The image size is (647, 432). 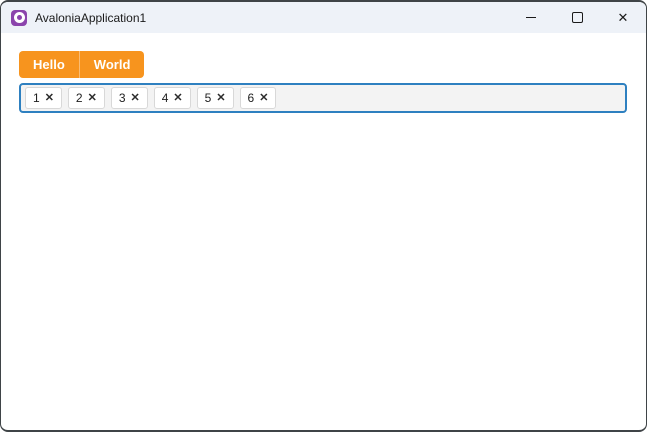 I want to click on world-button: World, so click(x=111, y=64).